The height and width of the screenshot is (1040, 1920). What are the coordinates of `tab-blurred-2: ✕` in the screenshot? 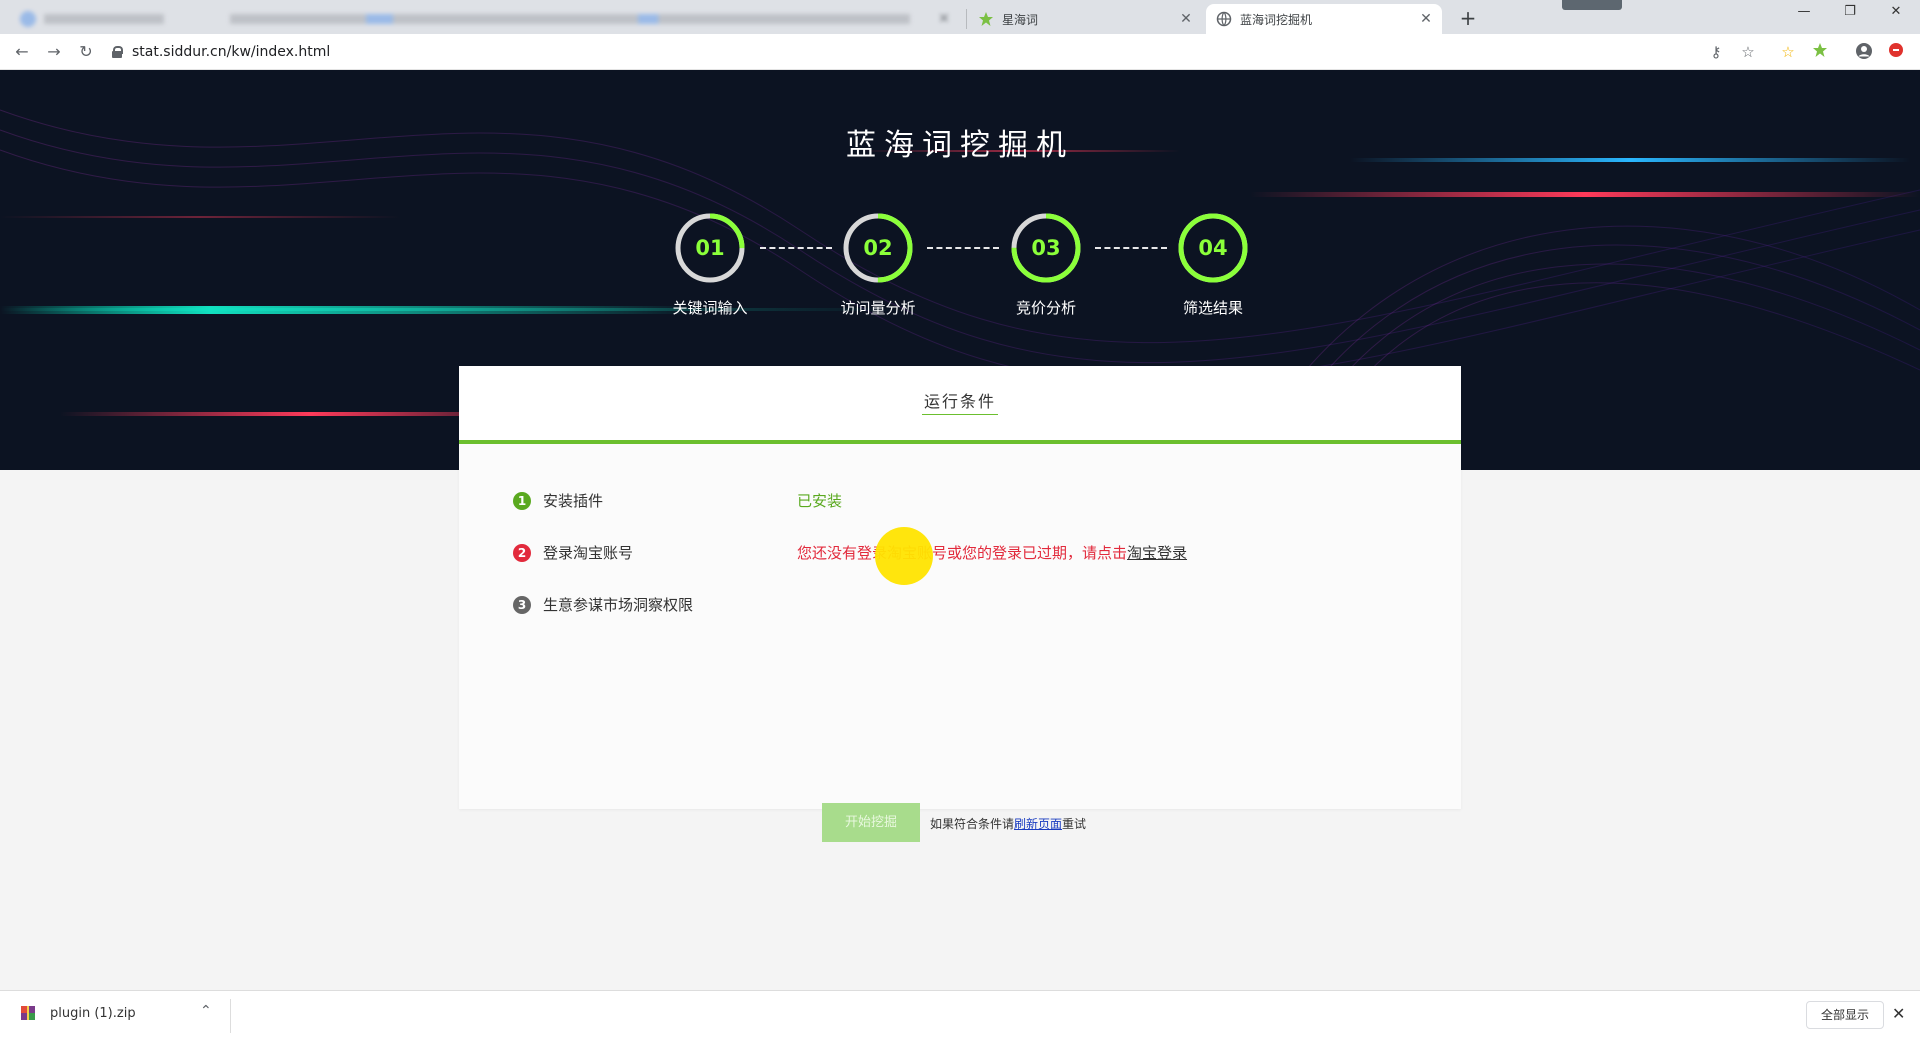 It's located at (590, 19).